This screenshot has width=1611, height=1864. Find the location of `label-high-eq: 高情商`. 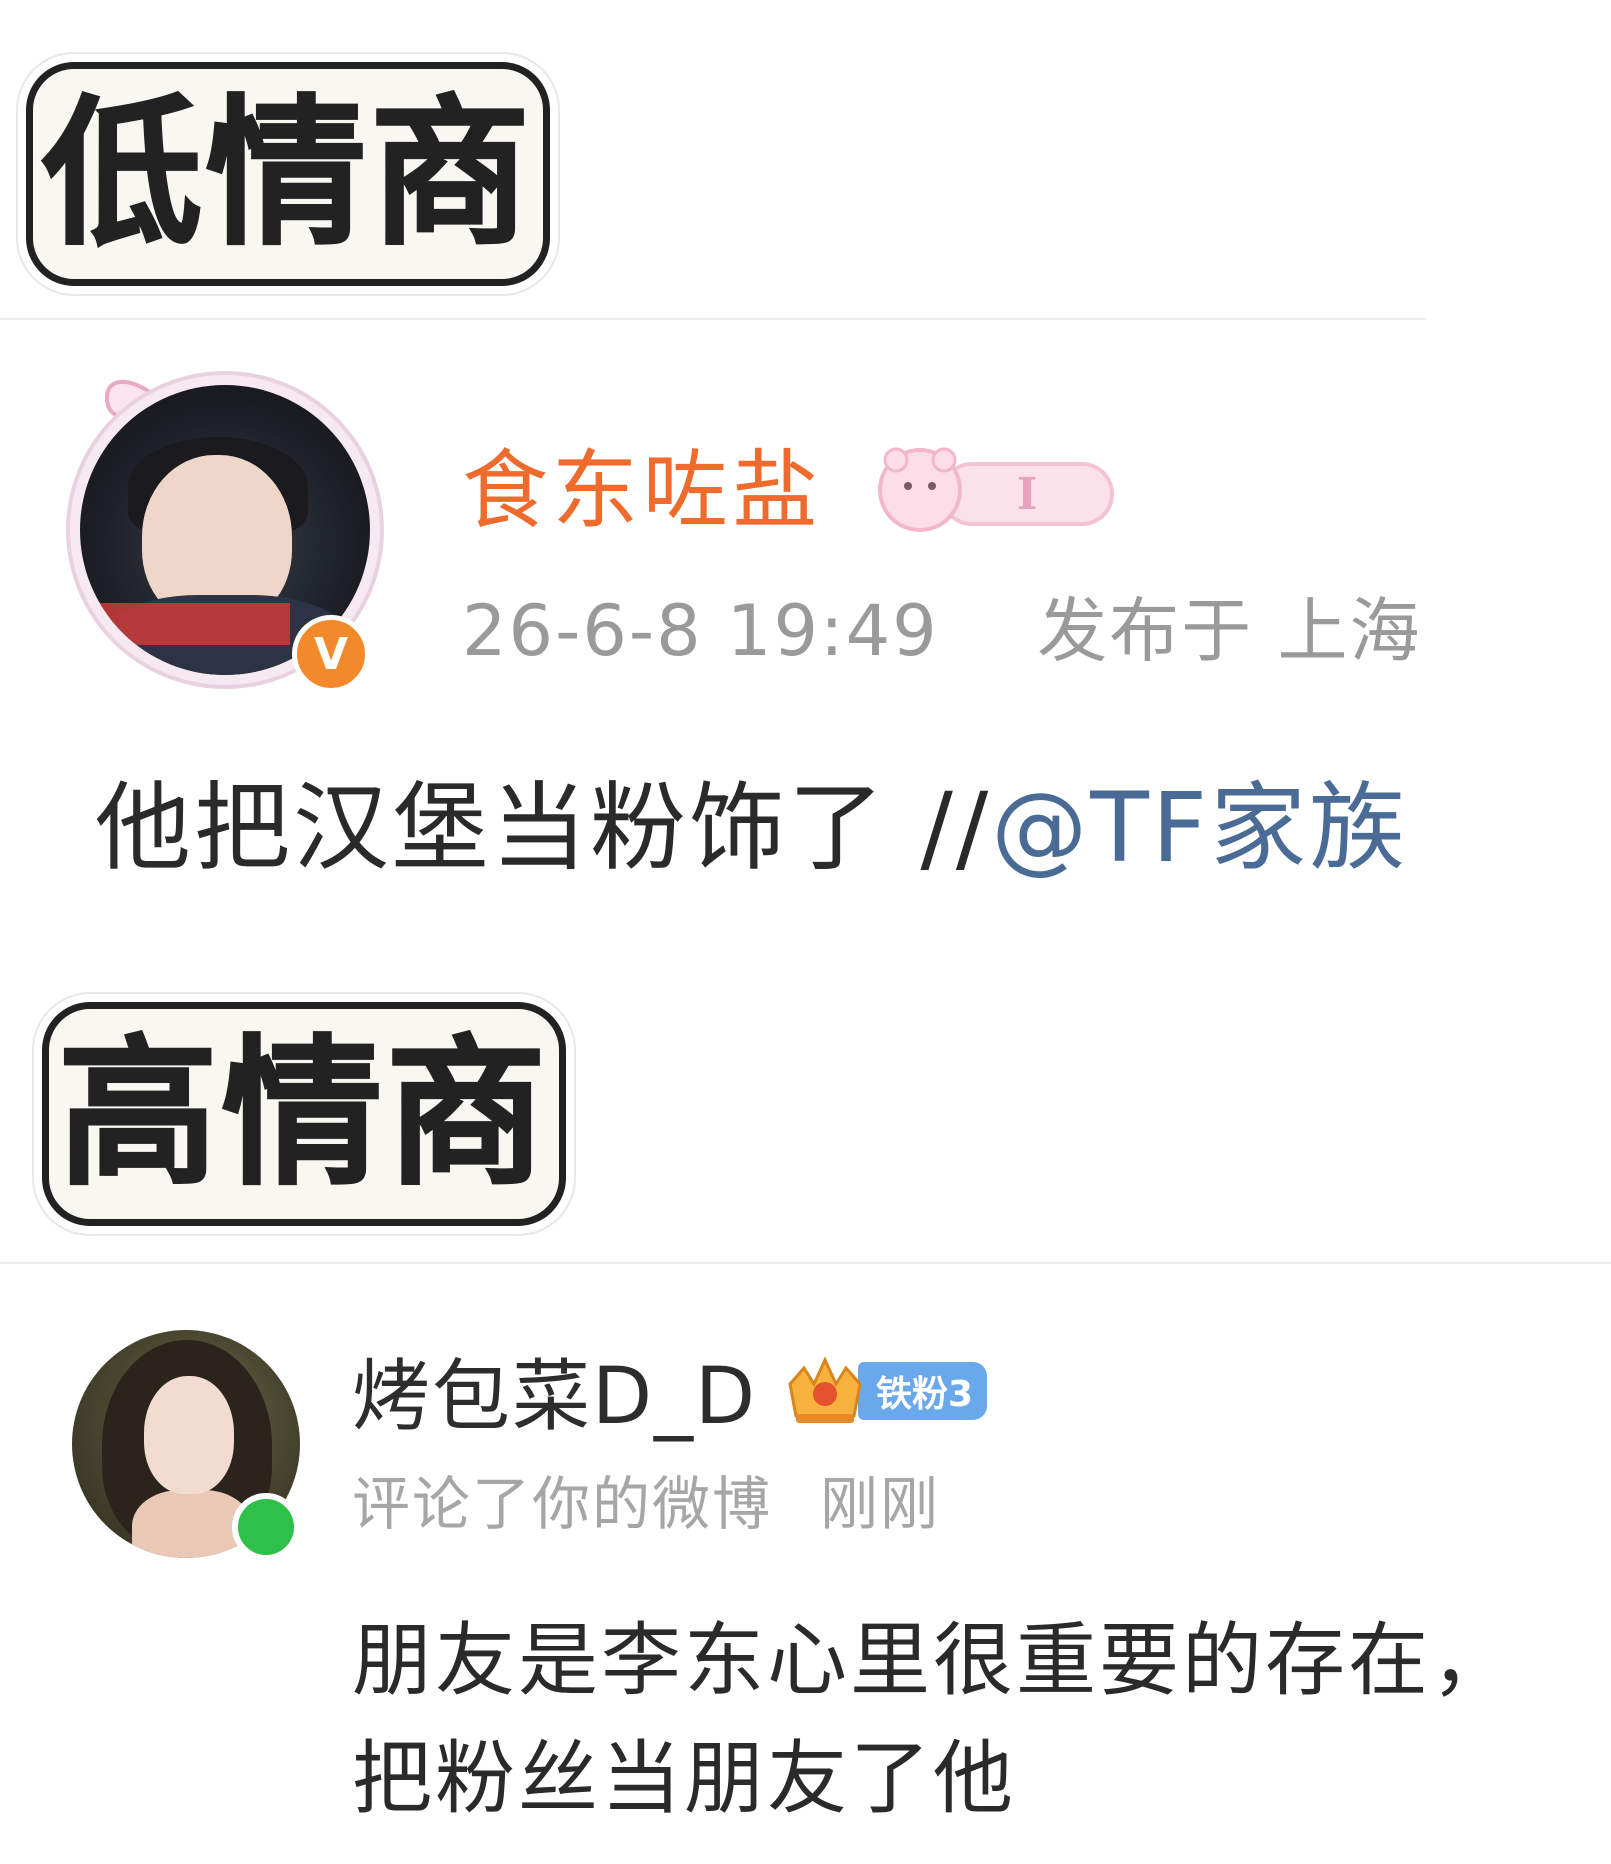

label-high-eq: 高情商 is located at coordinates (304, 1114).